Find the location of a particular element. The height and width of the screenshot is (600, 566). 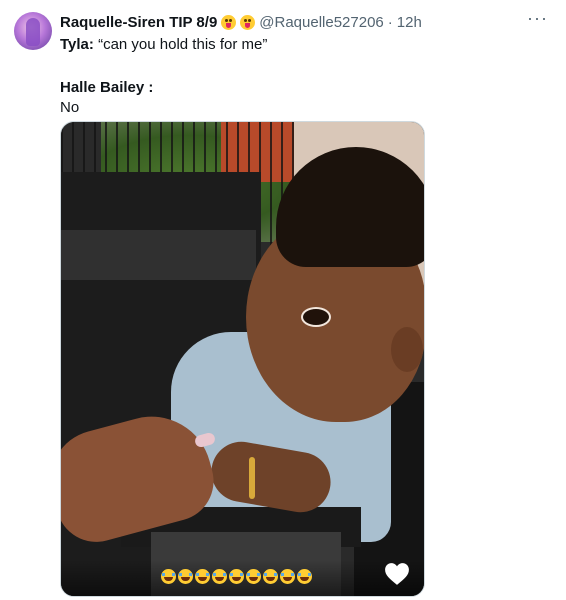

tweet-line-1: Tyla: “can you hold this for me” is located at coordinates (163, 45).